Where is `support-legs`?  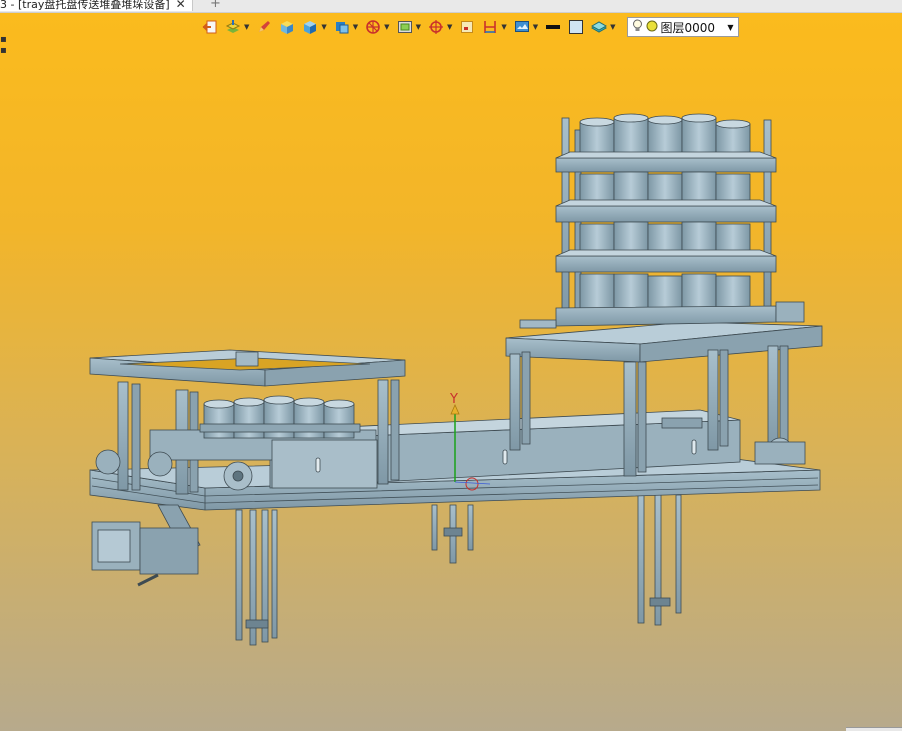
support-legs is located at coordinates (458, 570).